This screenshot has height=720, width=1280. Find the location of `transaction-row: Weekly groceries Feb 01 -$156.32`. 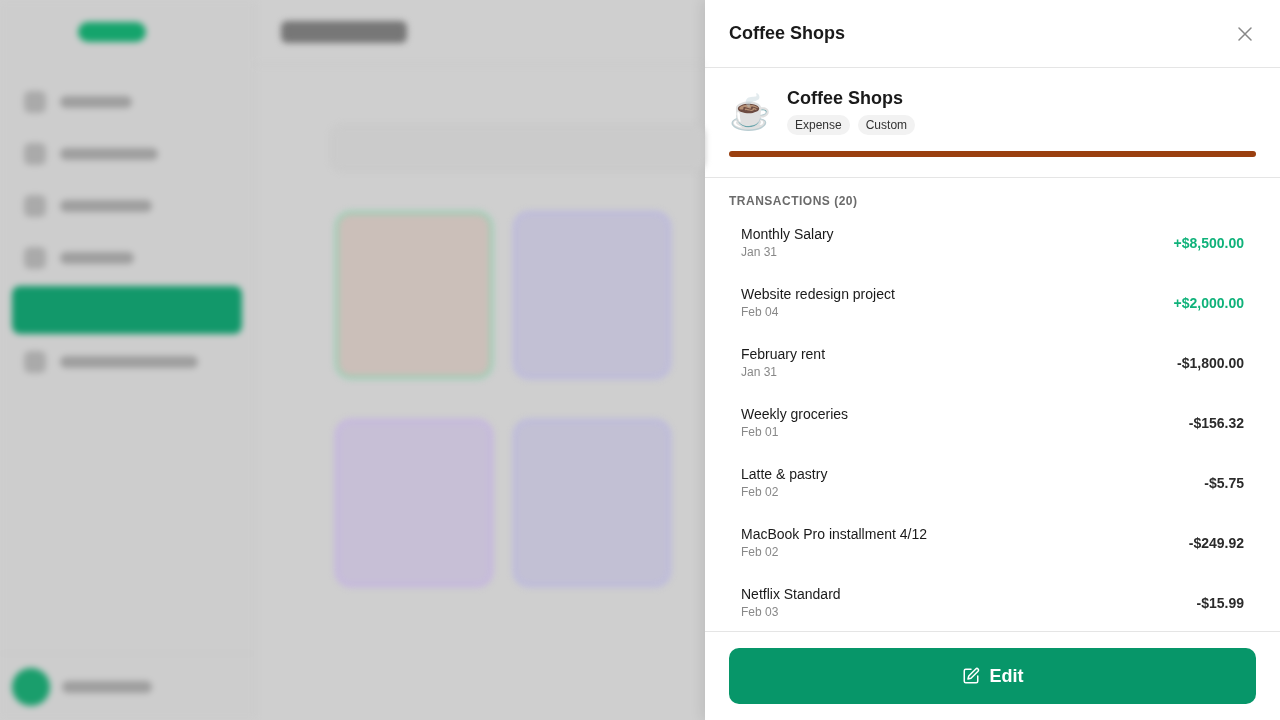

transaction-row: Weekly groceries Feb 01 -$156.32 is located at coordinates (992, 432).